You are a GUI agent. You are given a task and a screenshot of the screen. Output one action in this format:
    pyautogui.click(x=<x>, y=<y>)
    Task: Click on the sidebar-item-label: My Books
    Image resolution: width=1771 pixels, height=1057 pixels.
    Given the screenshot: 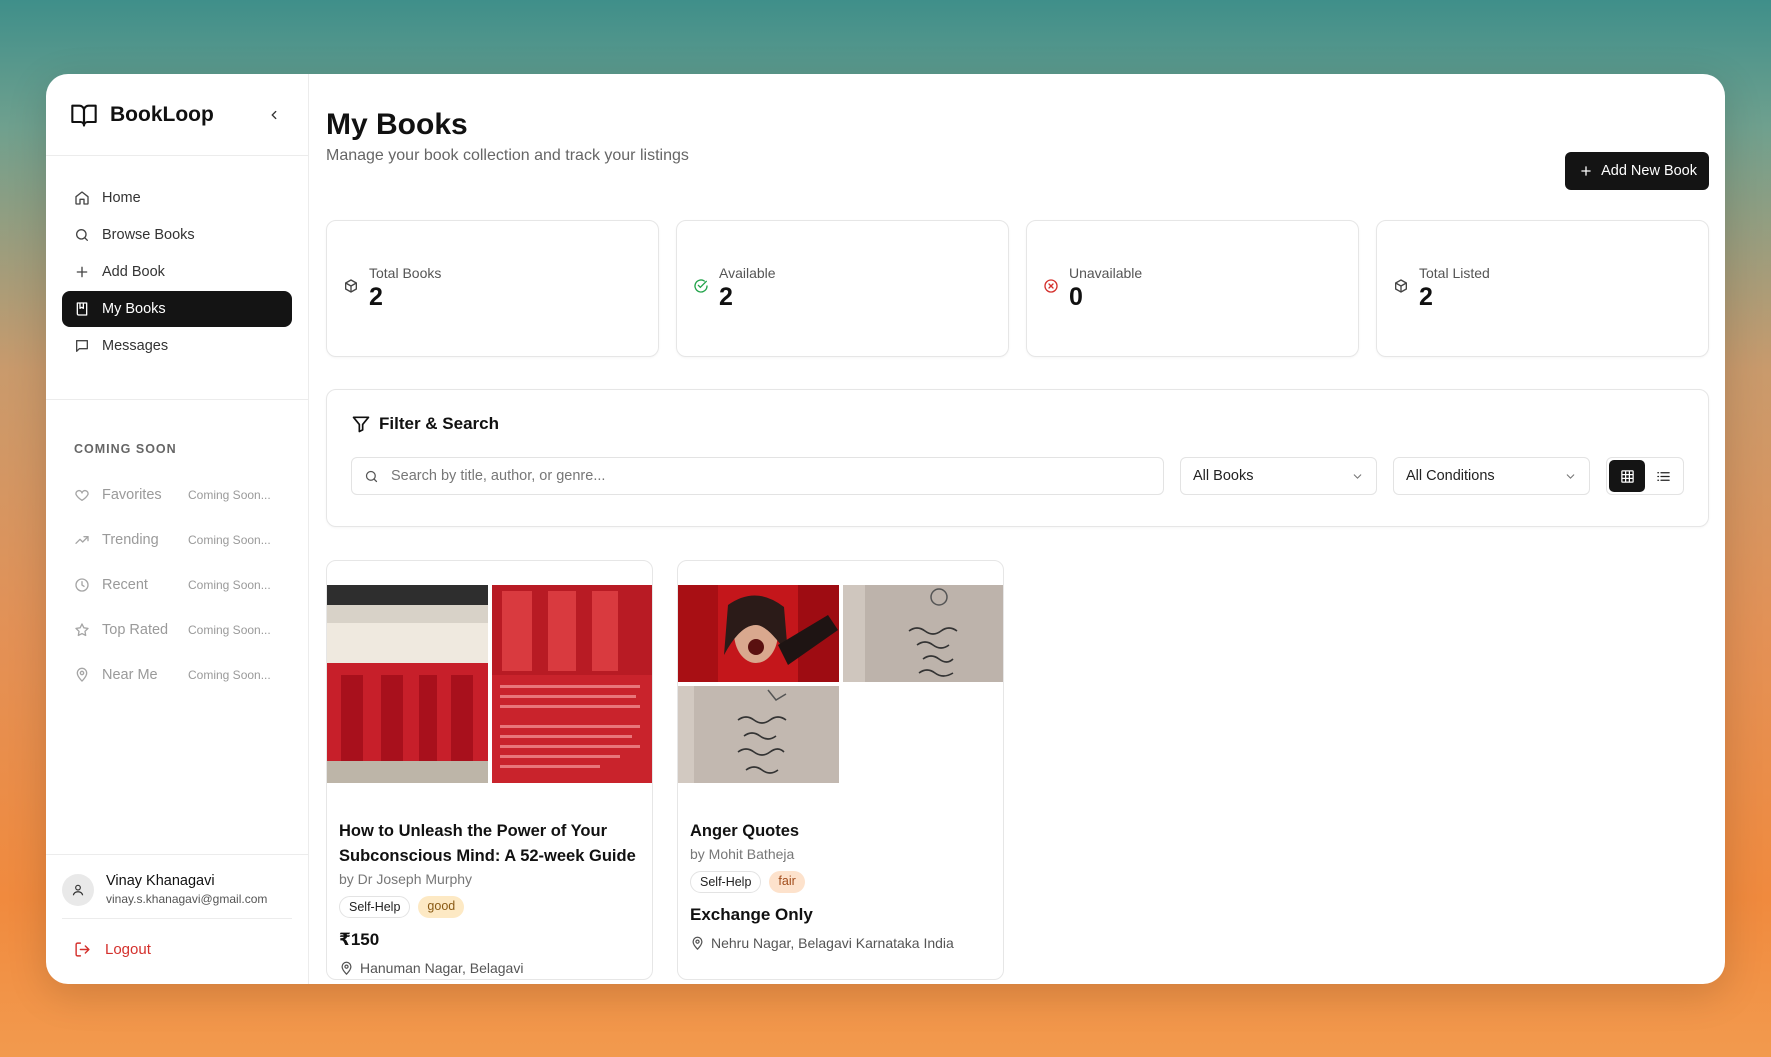 What is the action you would take?
    pyautogui.click(x=134, y=309)
    